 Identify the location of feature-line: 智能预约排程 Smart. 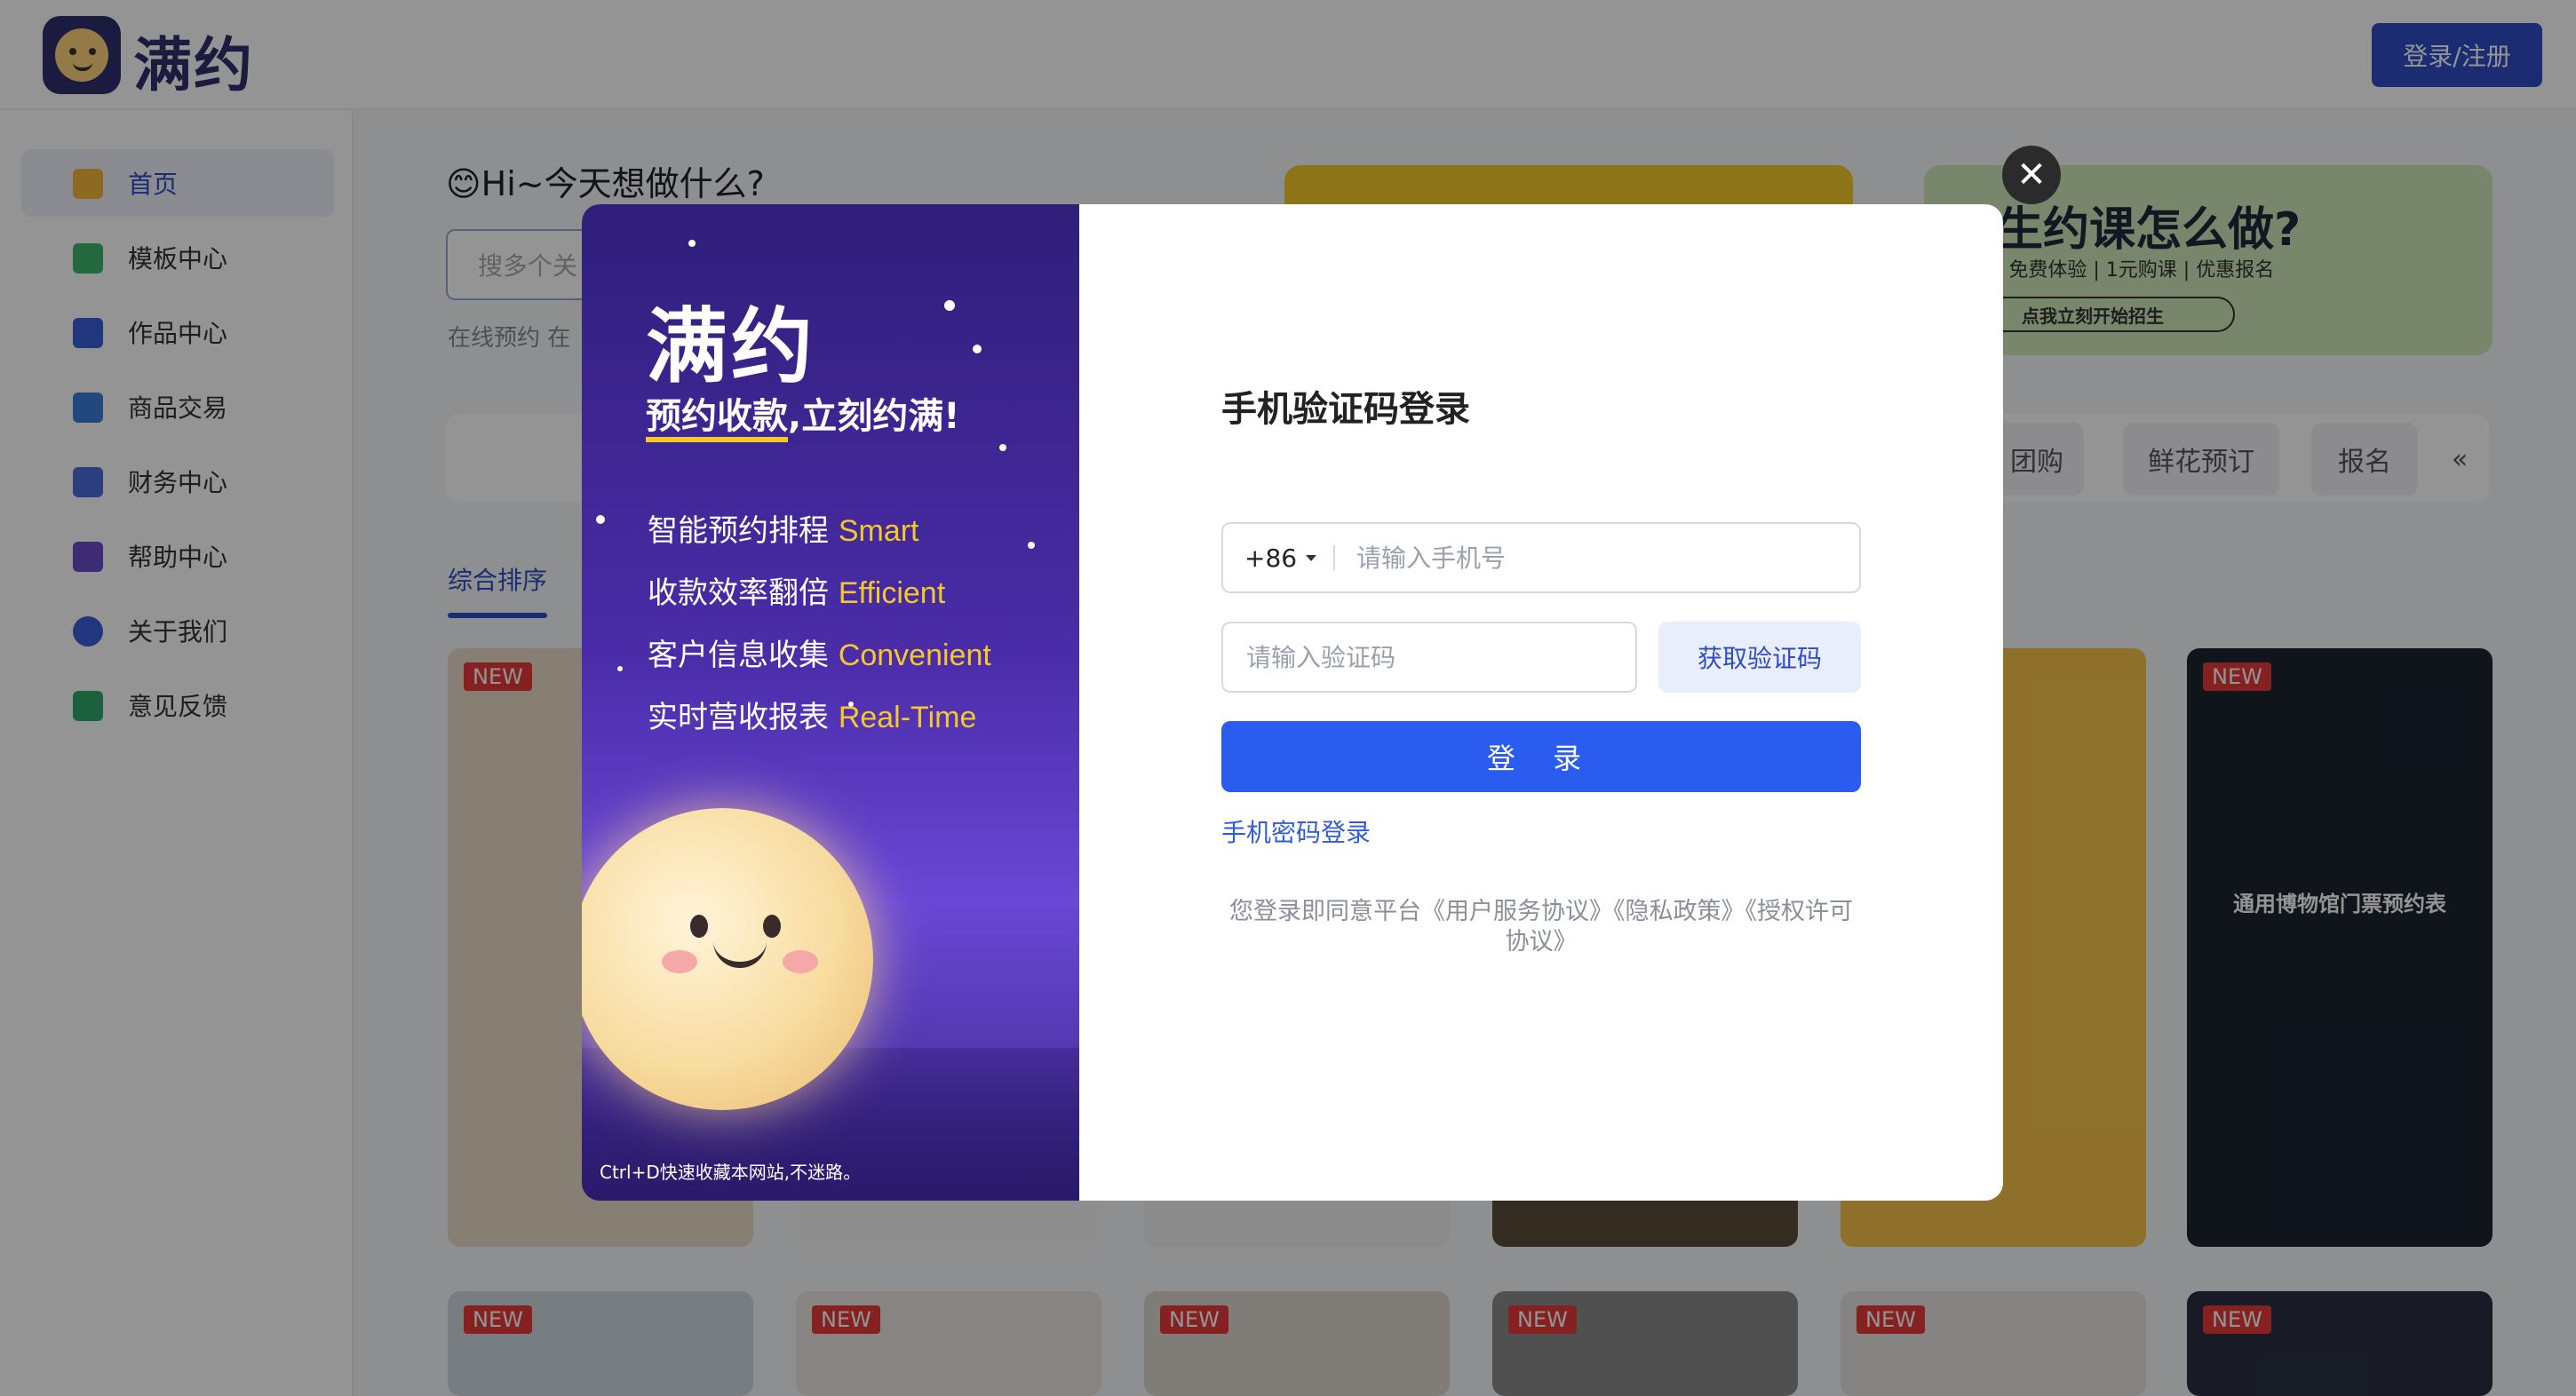
(783, 531).